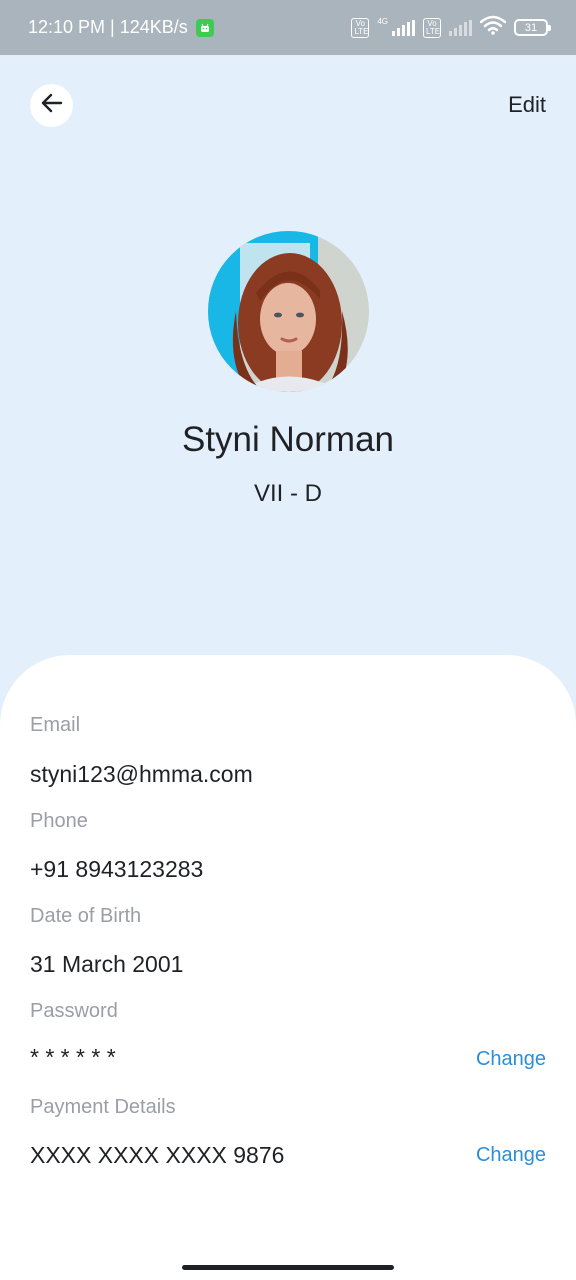 This screenshot has height=1280, width=576. I want to click on android-notification-icon, so click(204, 27).